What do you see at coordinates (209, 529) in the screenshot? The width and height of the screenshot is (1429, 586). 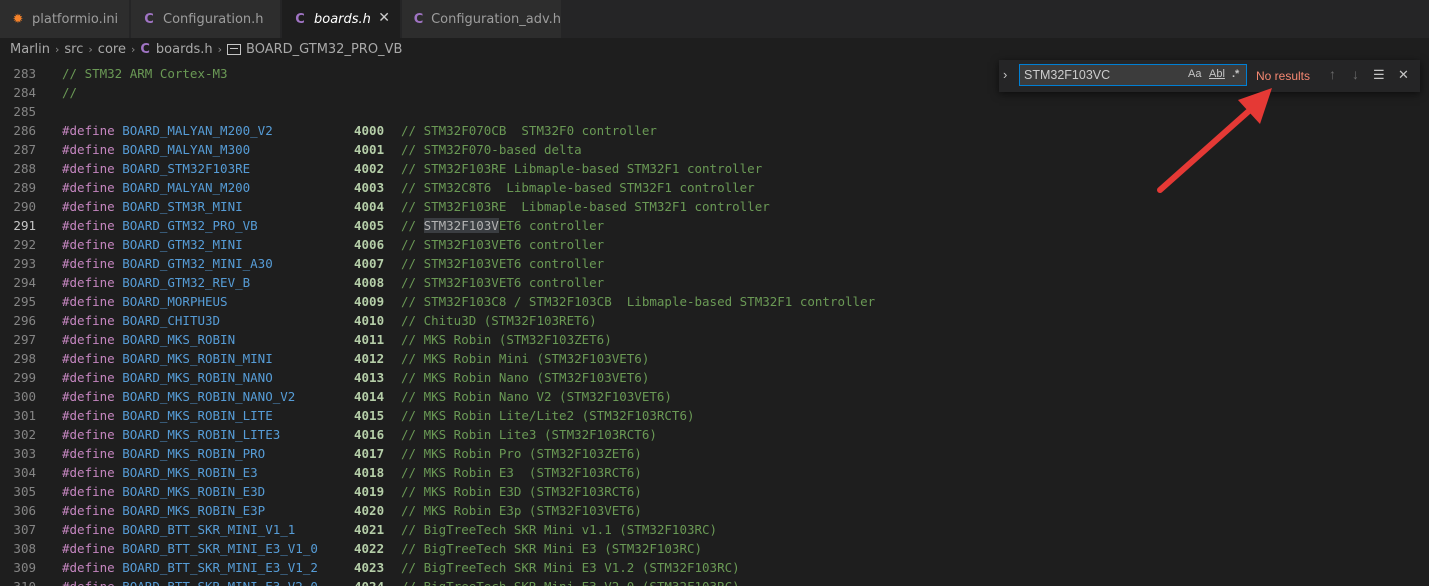 I see `macro-name: BOARD_BTT_SKR_MINI_V1_1` at bounding box center [209, 529].